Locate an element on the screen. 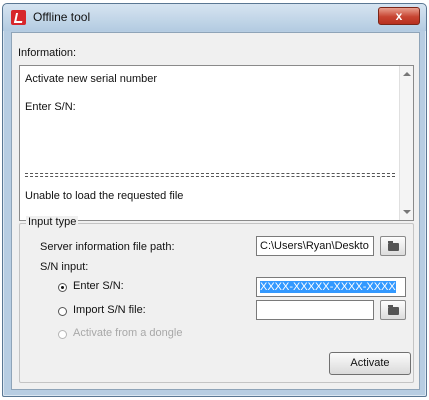 The height and width of the screenshot is (400, 429). enter-sn-field: XXXX-XXXXX-XXXX-XXXX is located at coordinates (331, 287).